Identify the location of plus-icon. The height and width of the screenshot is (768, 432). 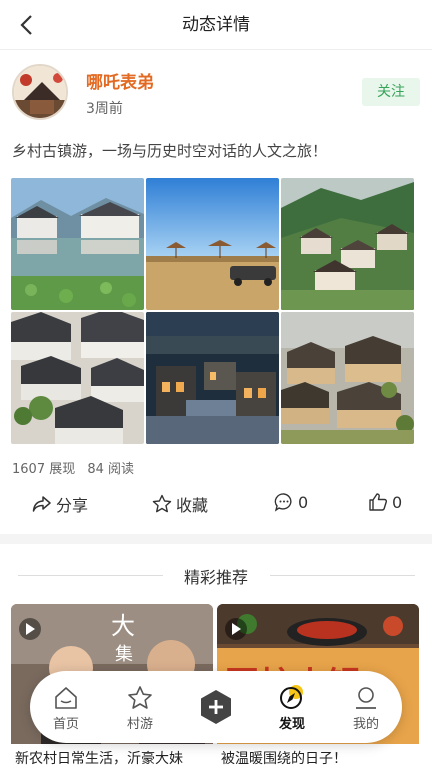
(216, 707).